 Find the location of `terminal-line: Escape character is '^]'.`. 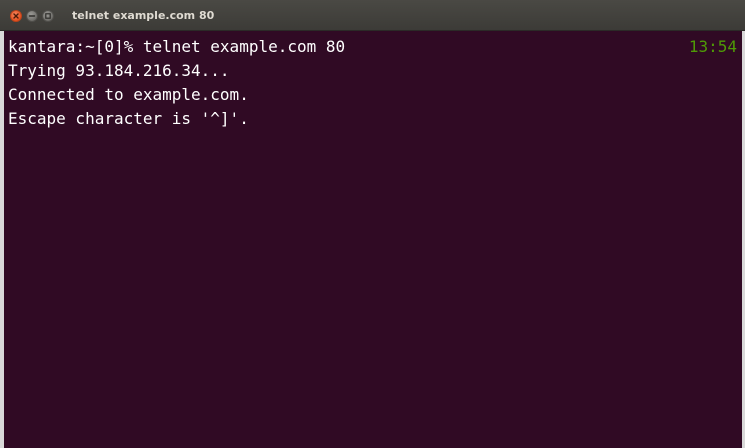

terminal-line: Escape character is '^]'. is located at coordinates (128, 118).